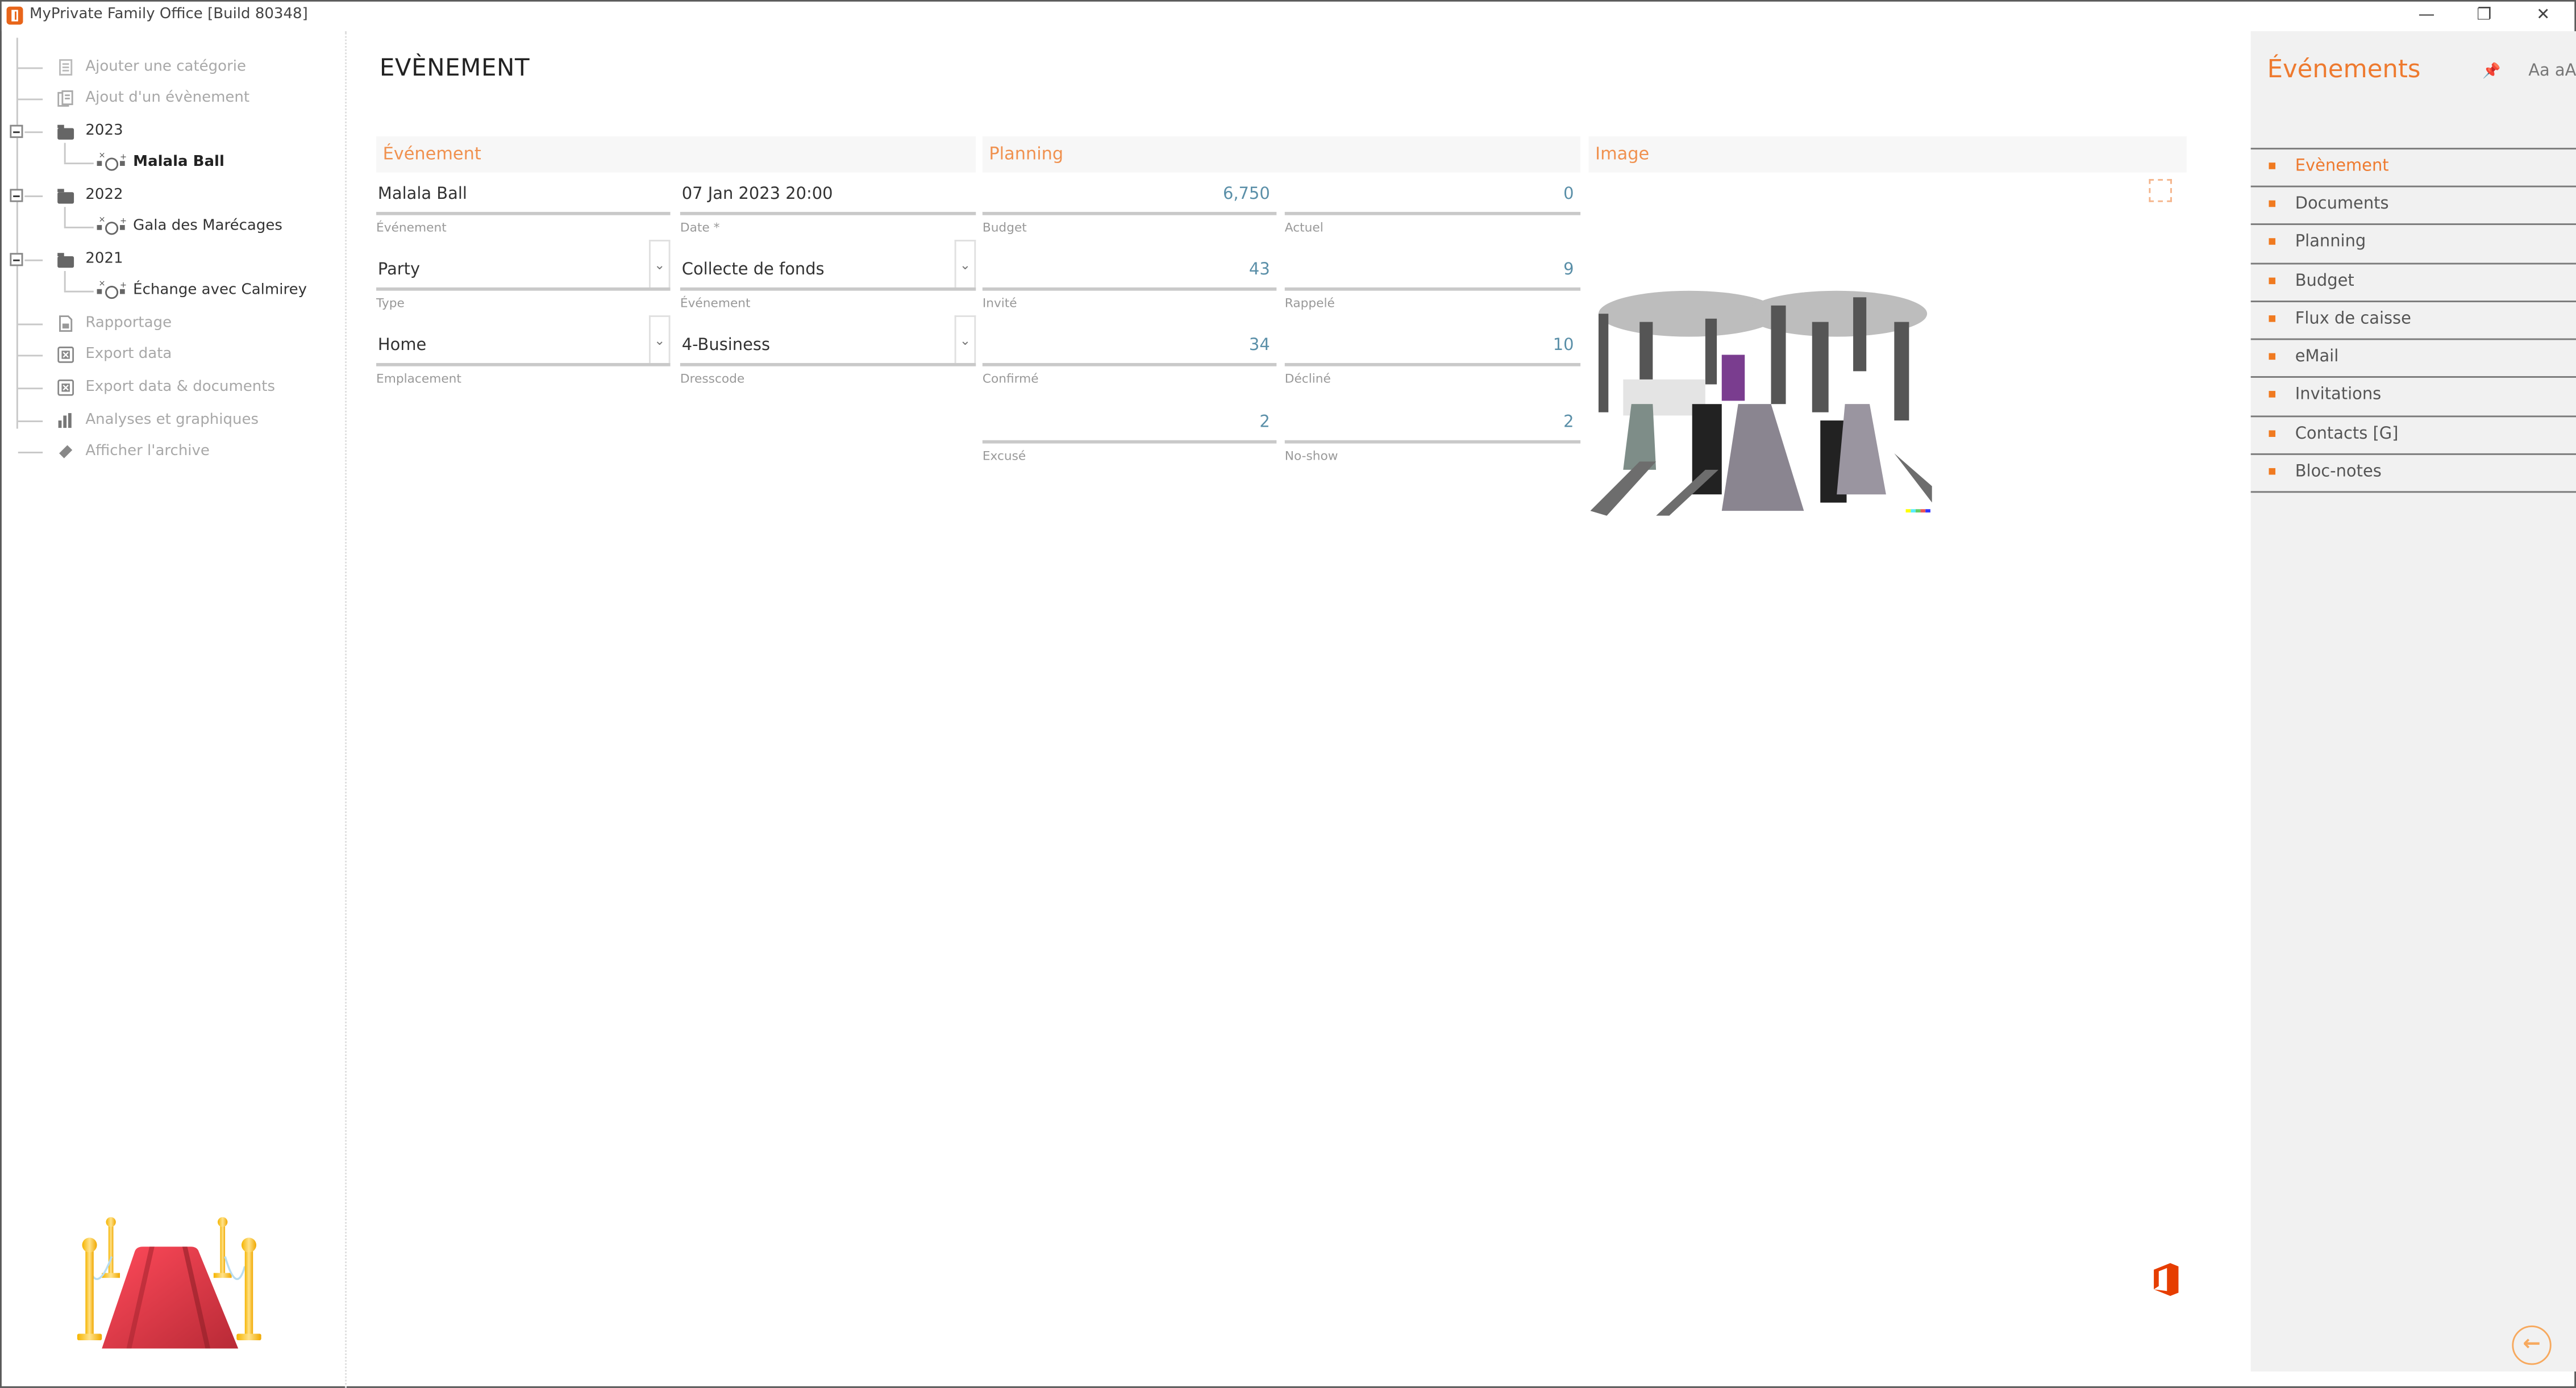 The width and height of the screenshot is (2576, 1388). I want to click on reminded-field: 9 Rappelé, so click(1432, 282).